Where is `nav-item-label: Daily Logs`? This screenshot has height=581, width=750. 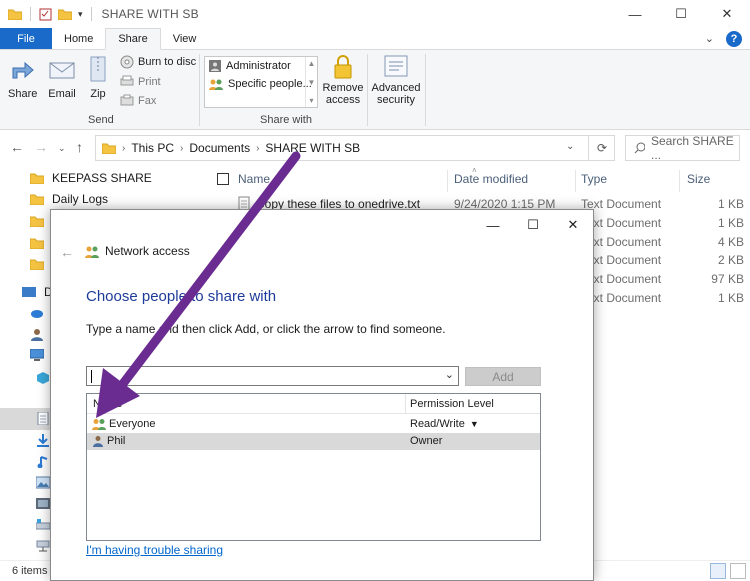
nav-item-label: Daily Logs is located at coordinates (80, 199).